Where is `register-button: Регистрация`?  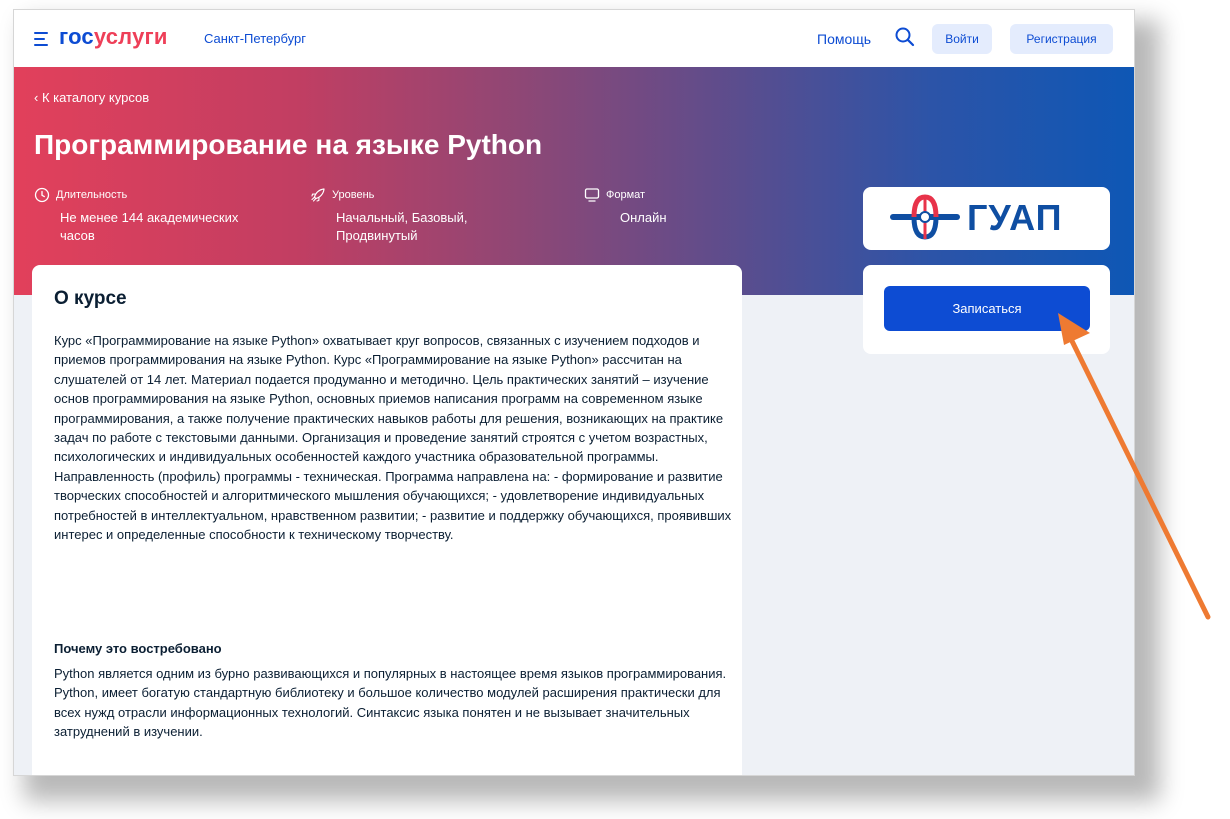 register-button: Регистрация is located at coordinates (1061, 39).